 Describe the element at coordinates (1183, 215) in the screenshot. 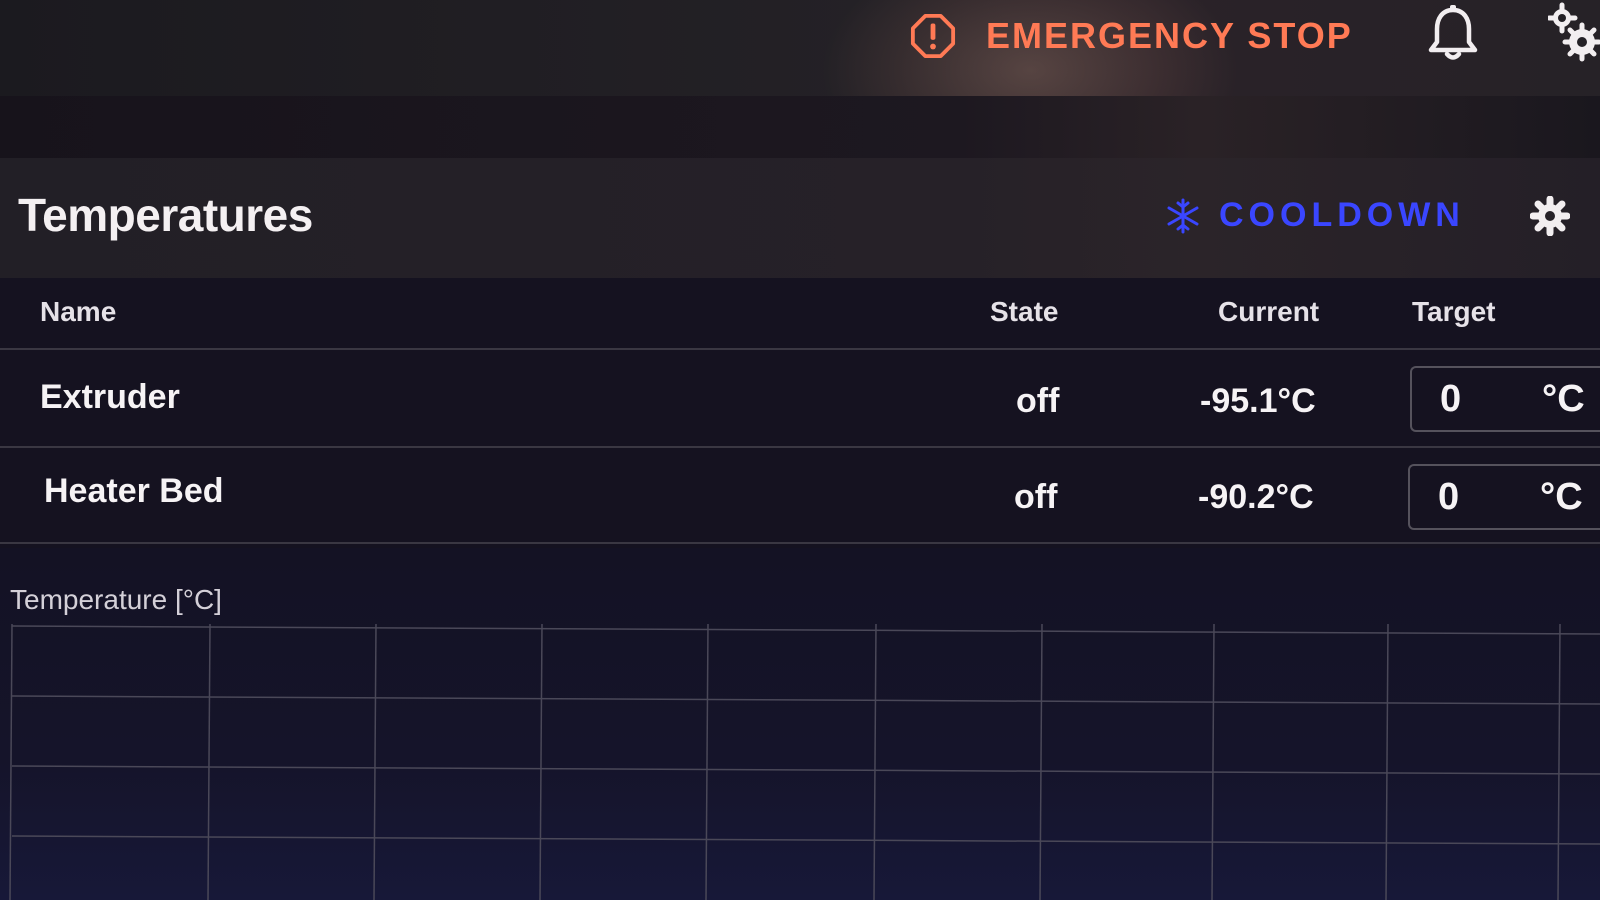

I see `snowflake-icon` at that location.